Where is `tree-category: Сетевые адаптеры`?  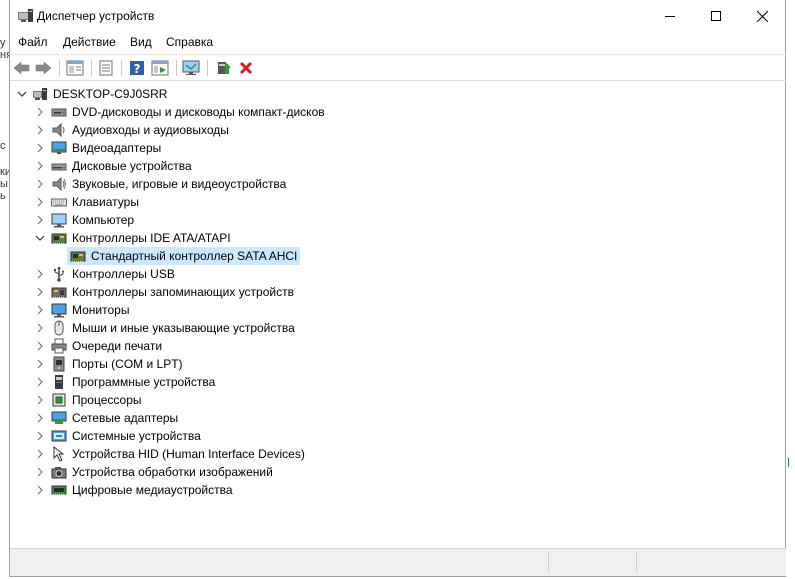 tree-category: Сетевые адаптеры is located at coordinates (398, 418).